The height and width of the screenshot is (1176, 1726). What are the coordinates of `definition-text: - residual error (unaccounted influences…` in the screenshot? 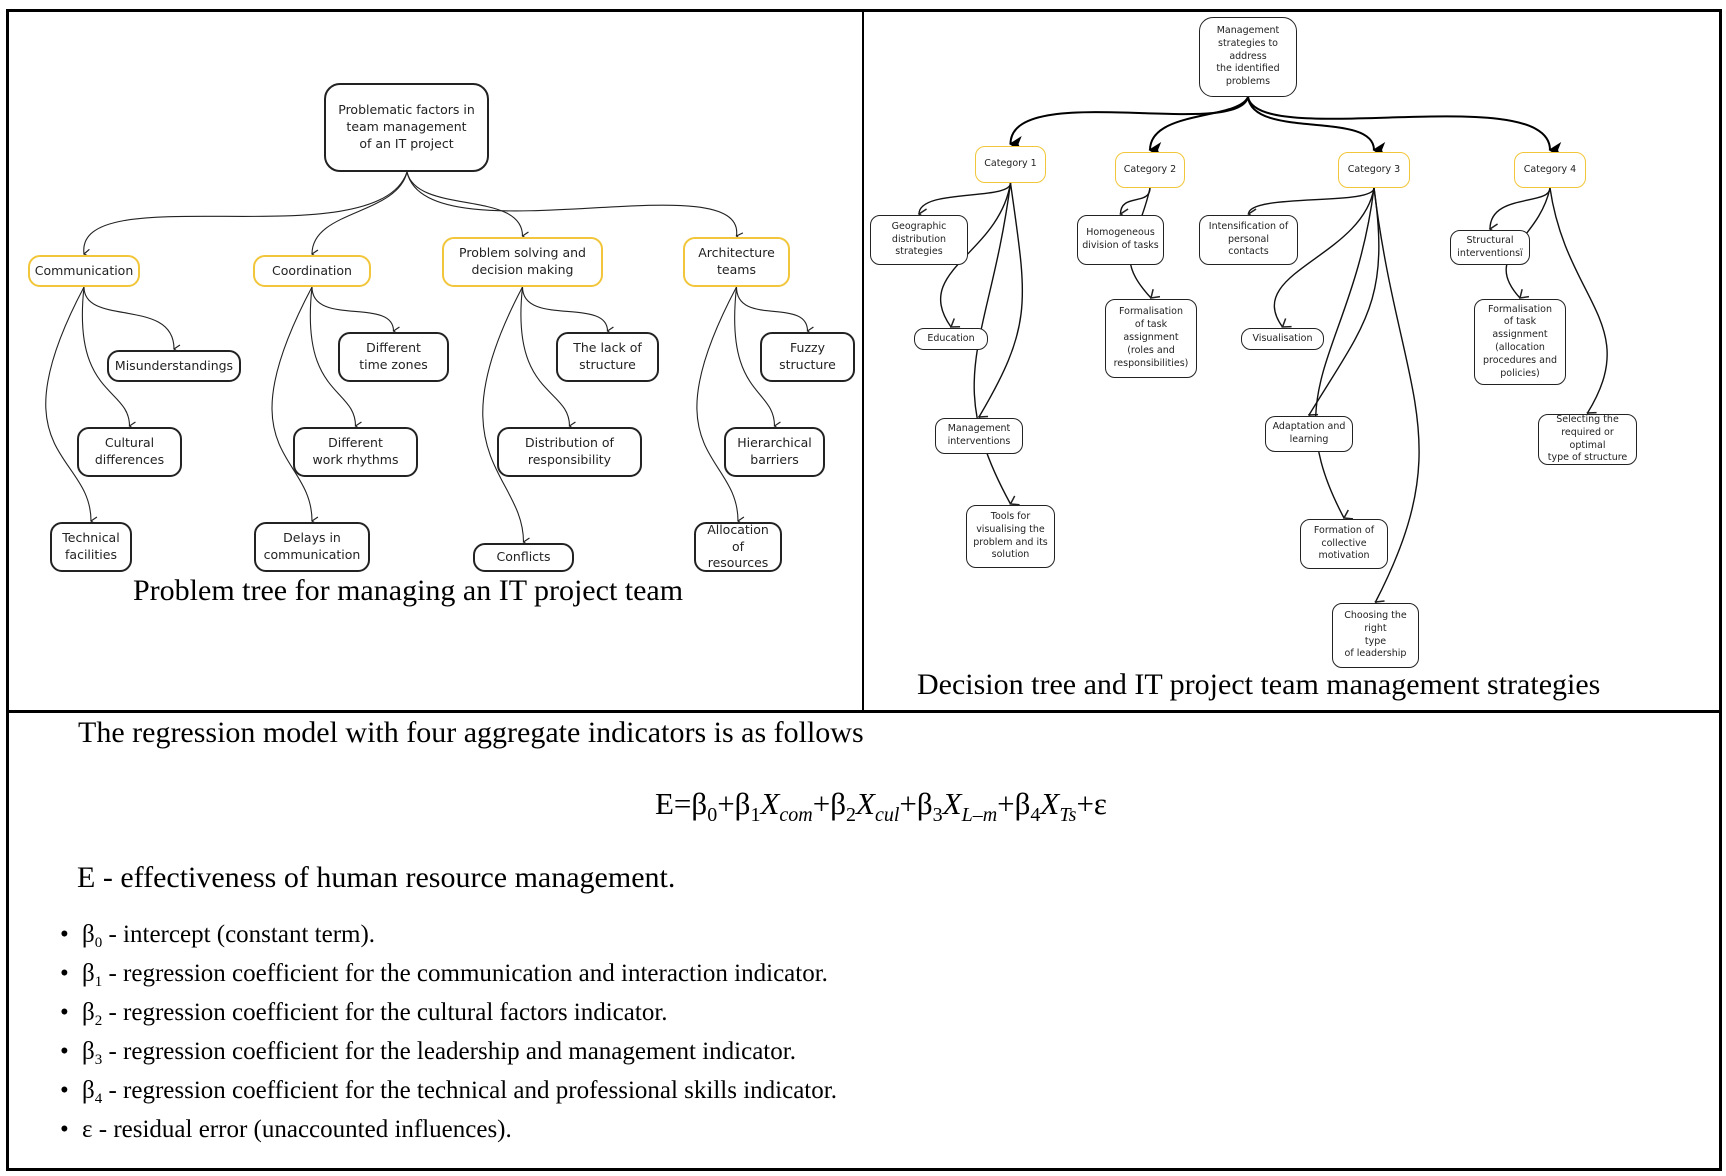 It's located at (302, 1129).